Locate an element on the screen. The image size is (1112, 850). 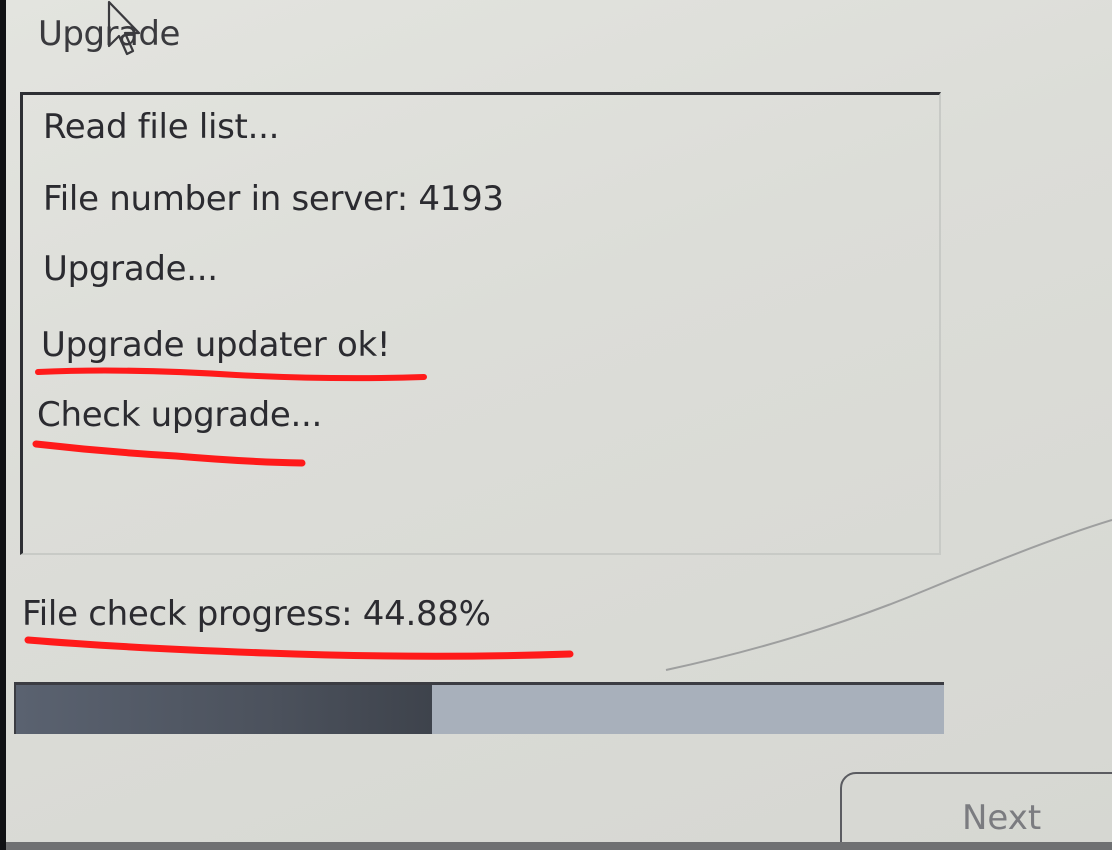
next-button-label: Next is located at coordinates (1002, 818).